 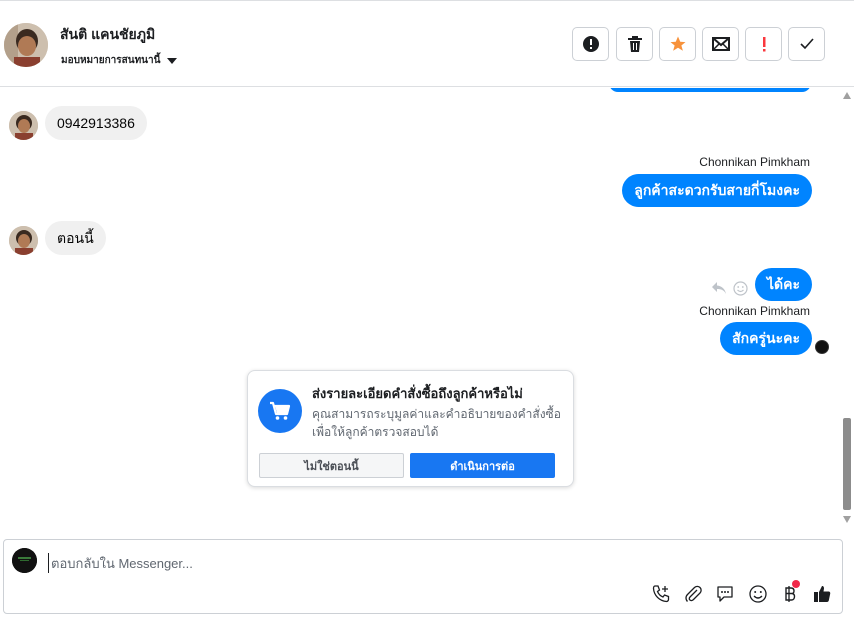 I want to click on baht-payment-icon, so click(x=790, y=593).